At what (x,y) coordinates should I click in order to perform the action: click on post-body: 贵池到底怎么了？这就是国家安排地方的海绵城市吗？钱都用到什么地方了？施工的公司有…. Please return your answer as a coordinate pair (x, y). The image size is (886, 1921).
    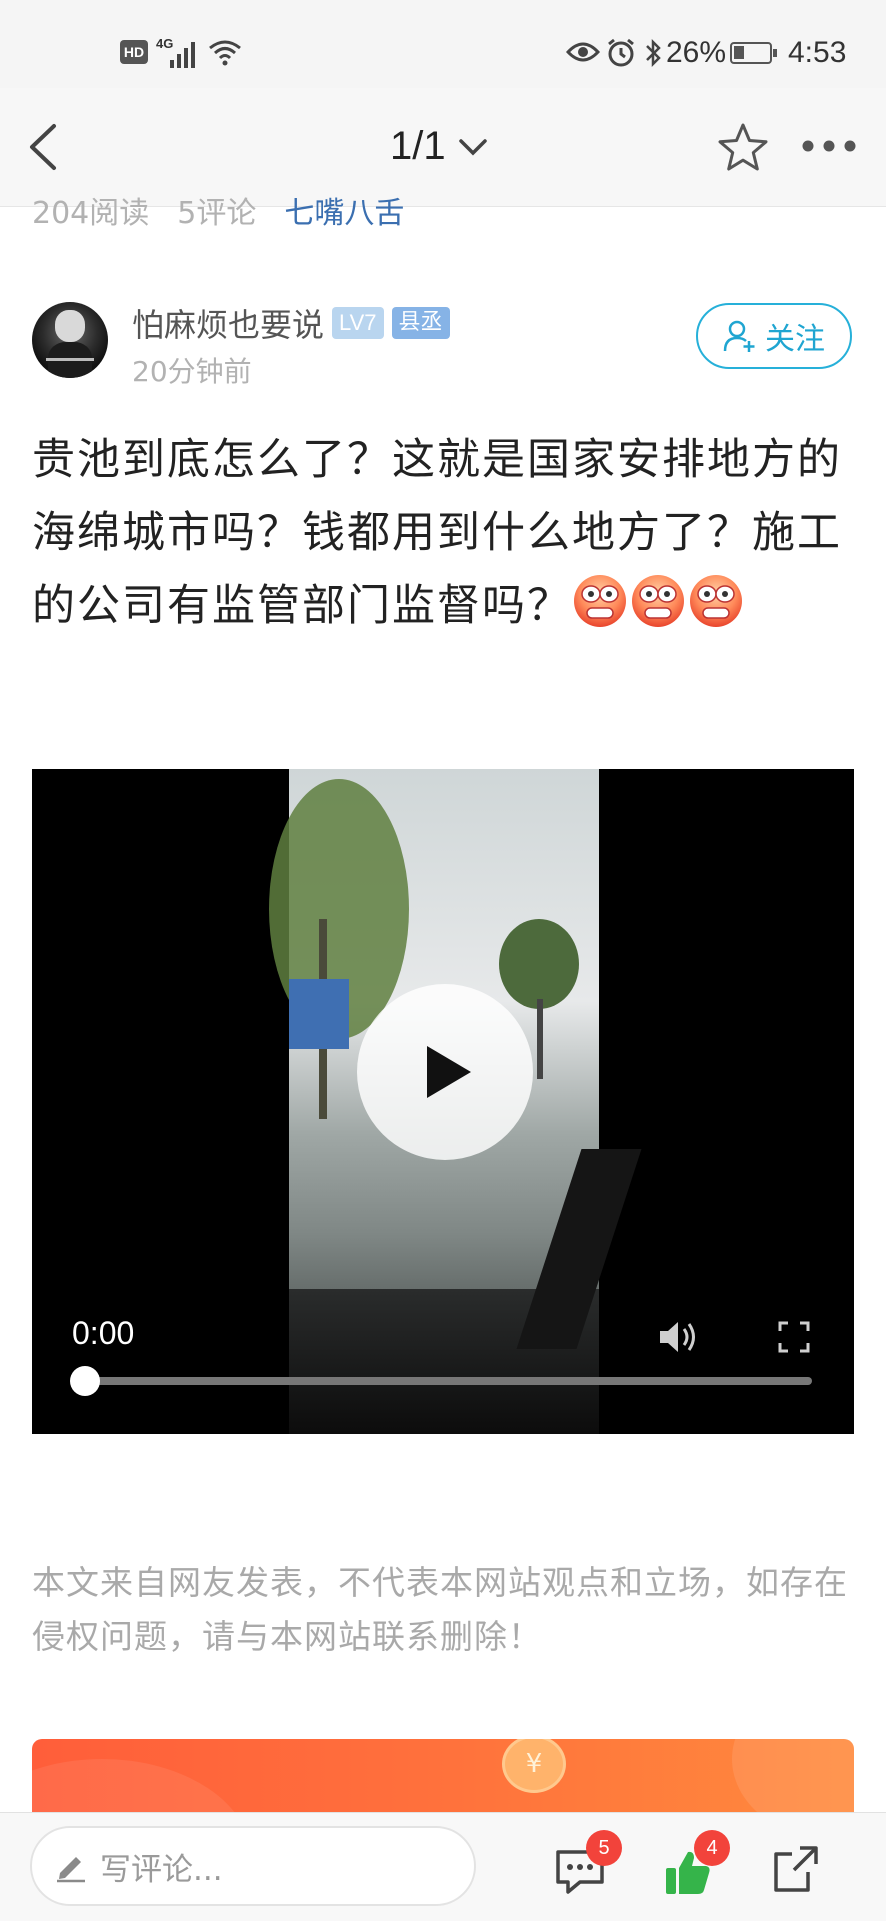
    Looking at the image, I should click on (447, 533).